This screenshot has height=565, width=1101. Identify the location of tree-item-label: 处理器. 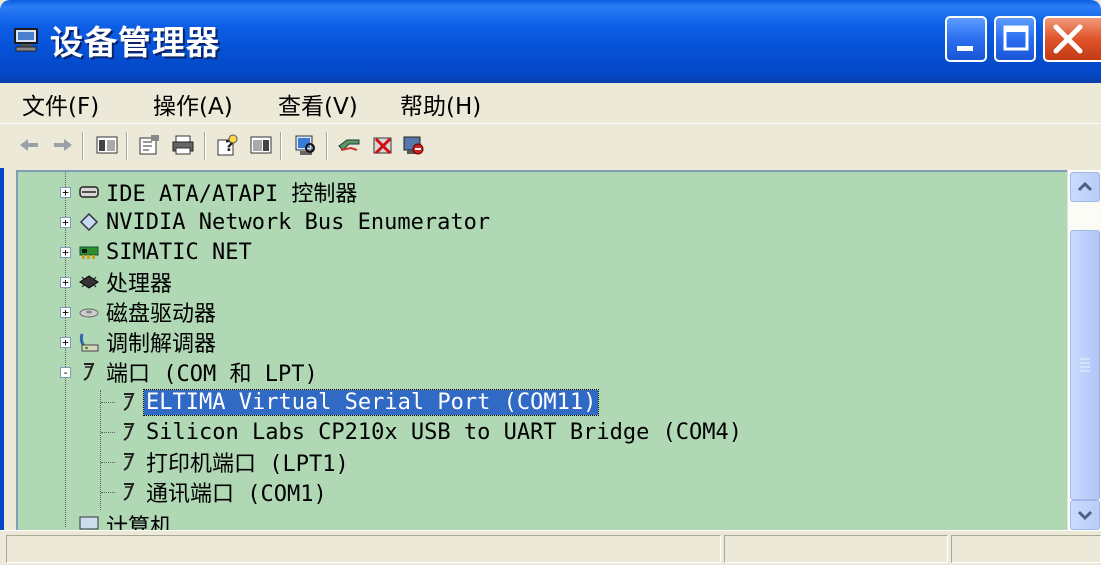
(139, 284).